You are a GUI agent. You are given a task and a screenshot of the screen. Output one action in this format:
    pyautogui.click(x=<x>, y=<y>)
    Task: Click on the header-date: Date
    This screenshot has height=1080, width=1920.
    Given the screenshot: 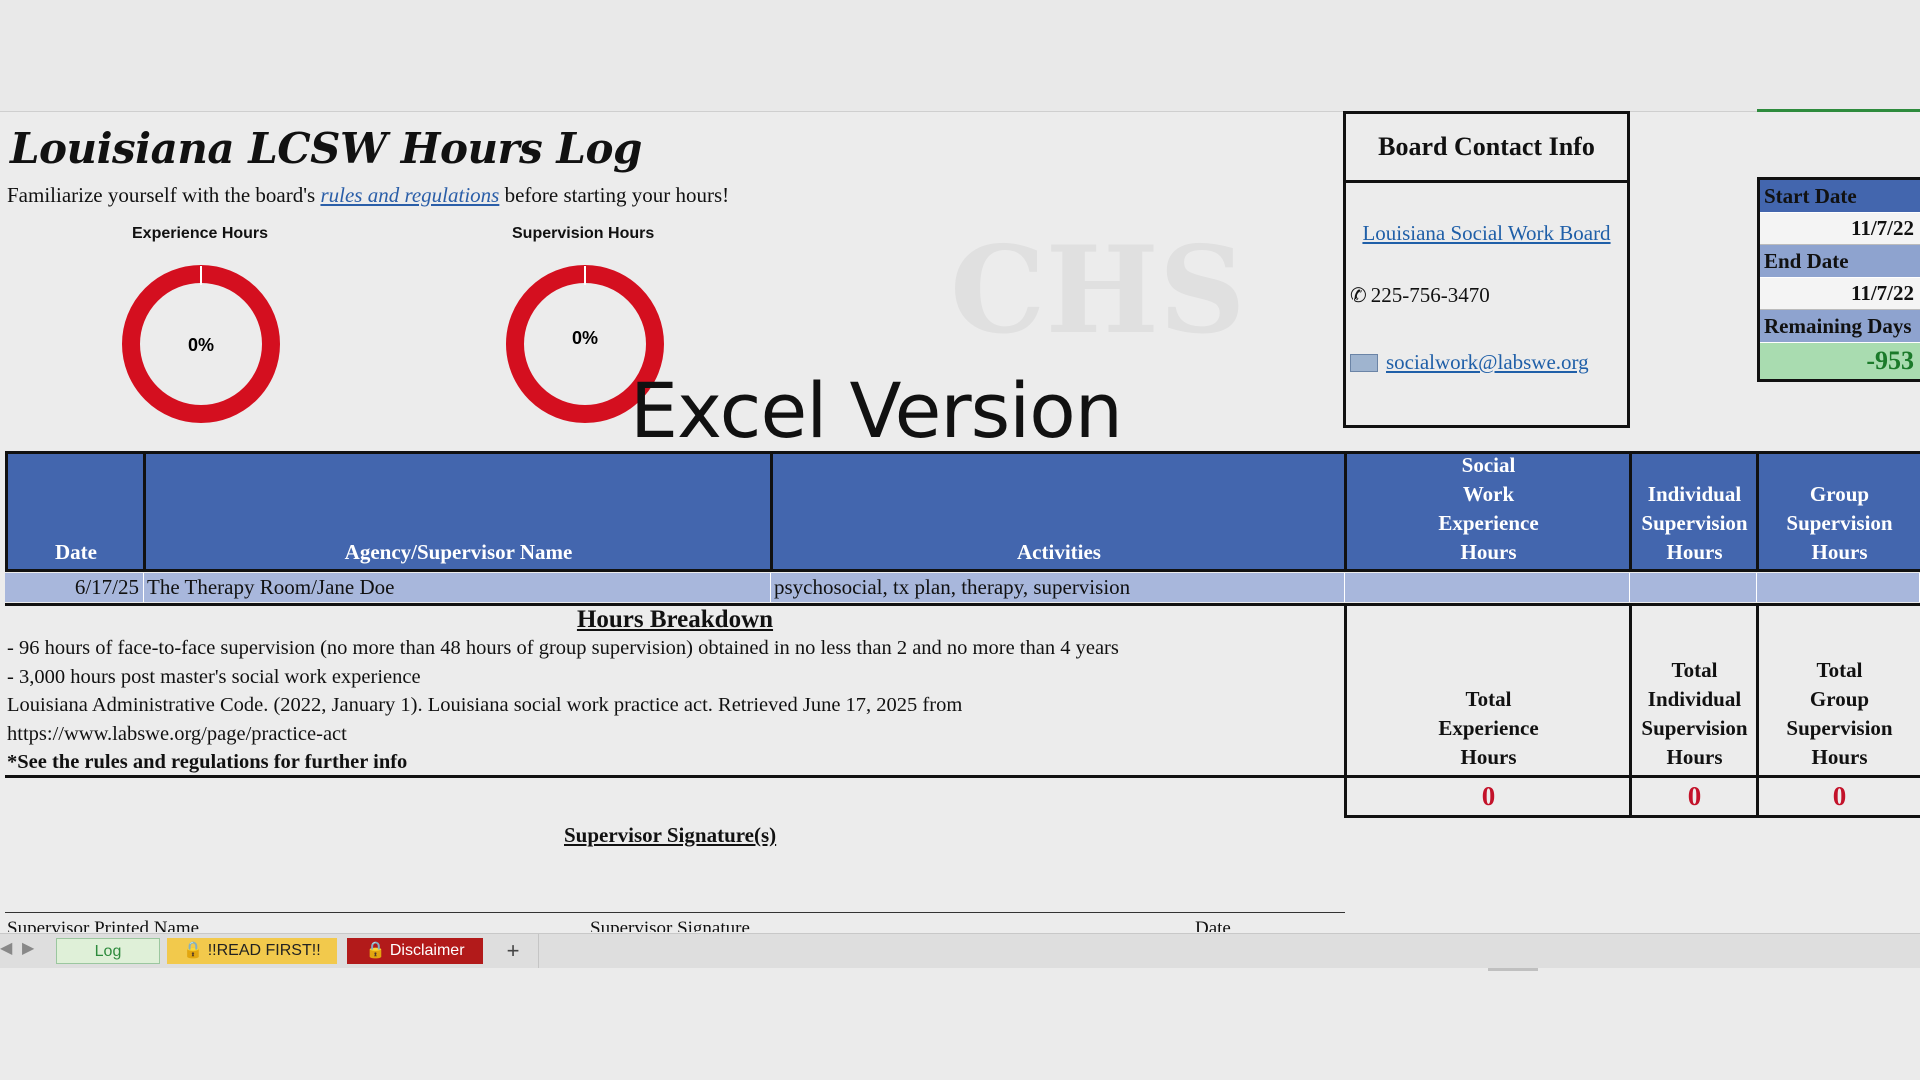 What is the action you would take?
    pyautogui.click(x=74, y=511)
    